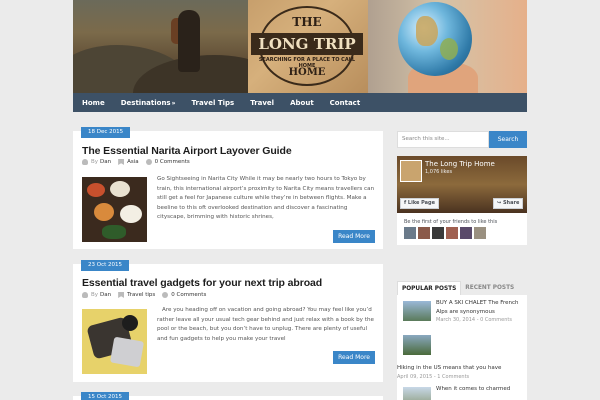 This screenshot has height=400, width=600. I want to click on nav-item-contact: Contact, so click(345, 103).